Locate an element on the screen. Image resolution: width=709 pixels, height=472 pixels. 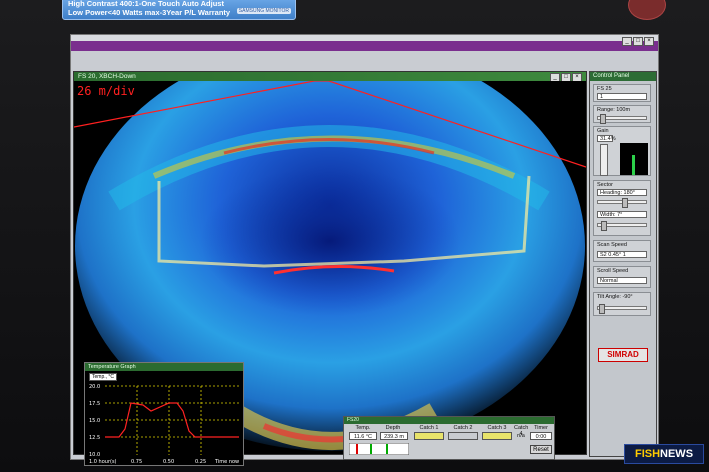
col-timer: Timer is located at coordinates (541, 428).